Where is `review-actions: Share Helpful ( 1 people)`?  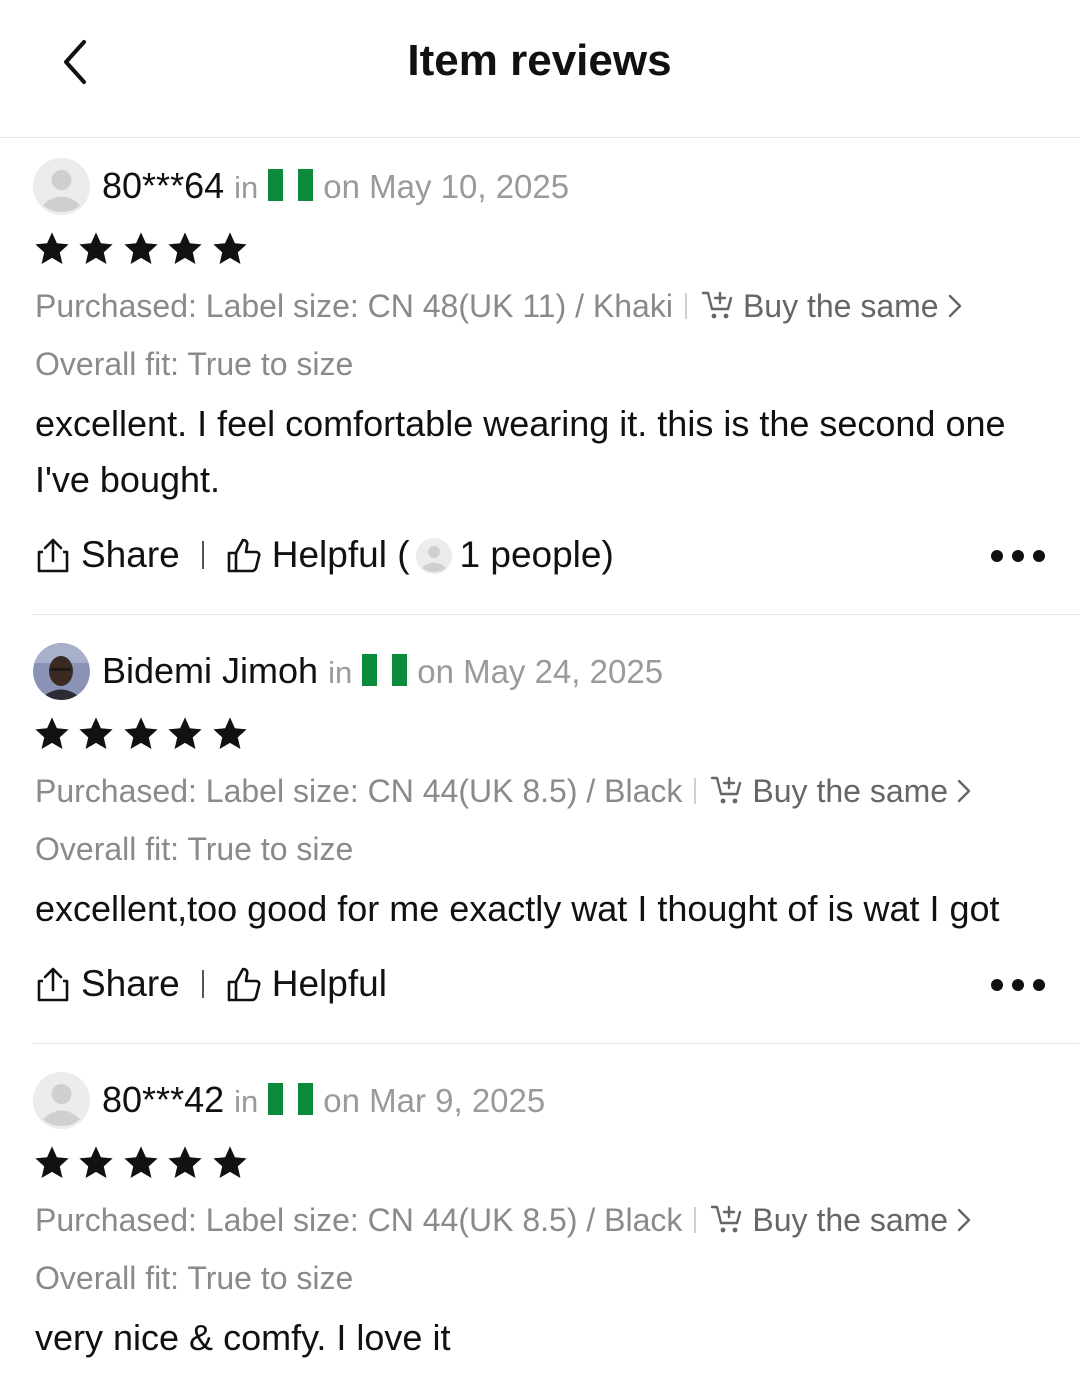
review-actions: Share Helpful ( 1 people) is located at coordinates (324, 555).